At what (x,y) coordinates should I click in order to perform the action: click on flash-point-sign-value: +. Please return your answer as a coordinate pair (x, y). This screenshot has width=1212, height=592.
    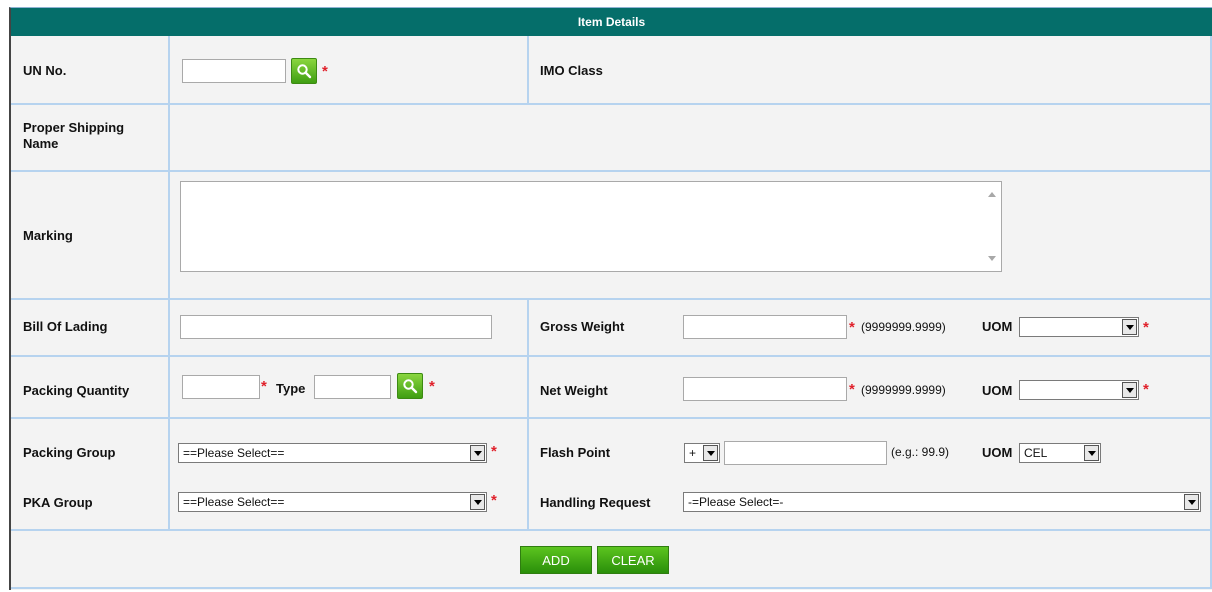
    Looking at the image, I should click on (693, 453).